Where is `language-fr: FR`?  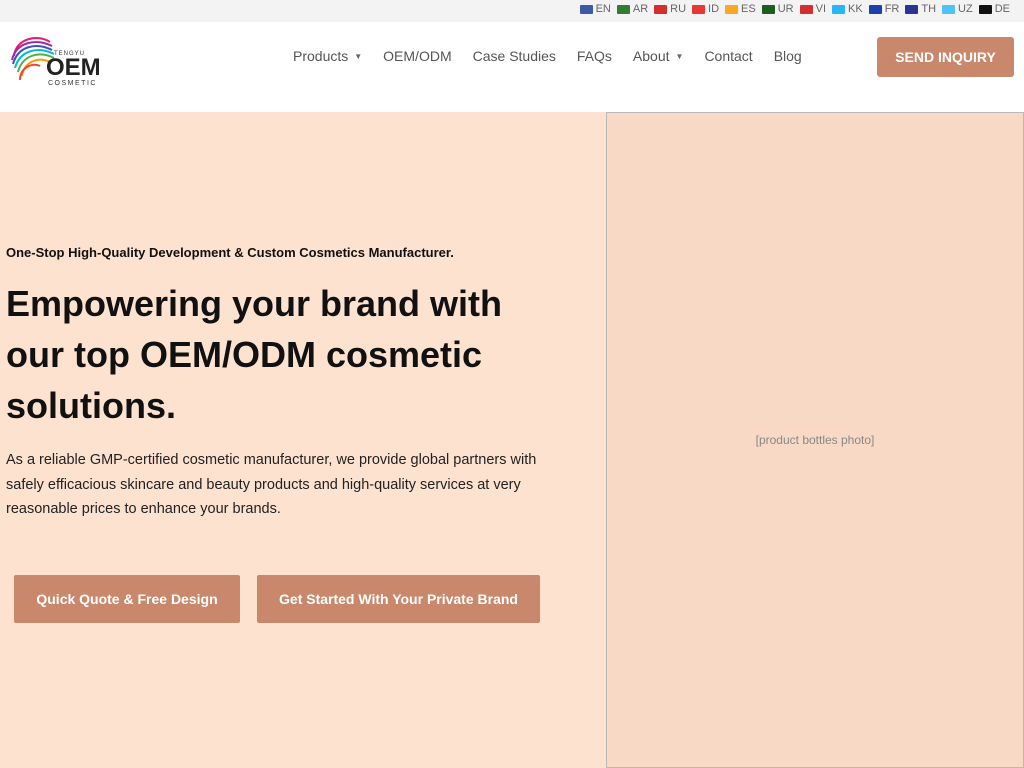
language-fr: FR is located at coordinates (884, 9).